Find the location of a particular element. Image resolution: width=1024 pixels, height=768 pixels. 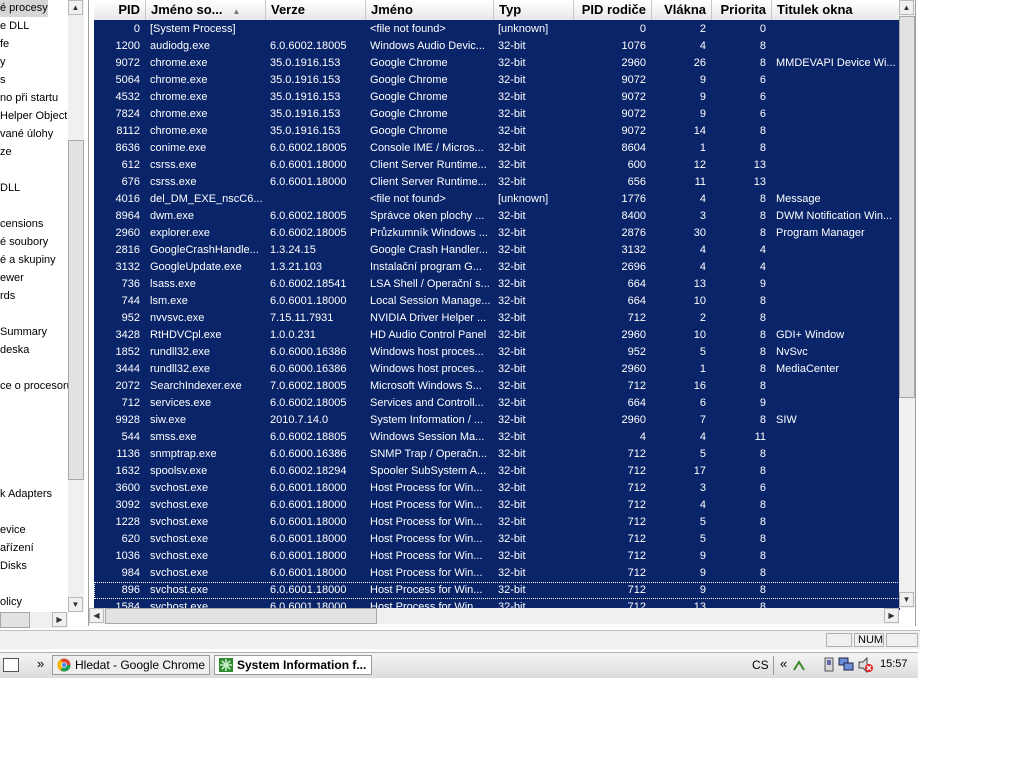

cell-fname: csrss.exe is located at coordinates (173, 182).